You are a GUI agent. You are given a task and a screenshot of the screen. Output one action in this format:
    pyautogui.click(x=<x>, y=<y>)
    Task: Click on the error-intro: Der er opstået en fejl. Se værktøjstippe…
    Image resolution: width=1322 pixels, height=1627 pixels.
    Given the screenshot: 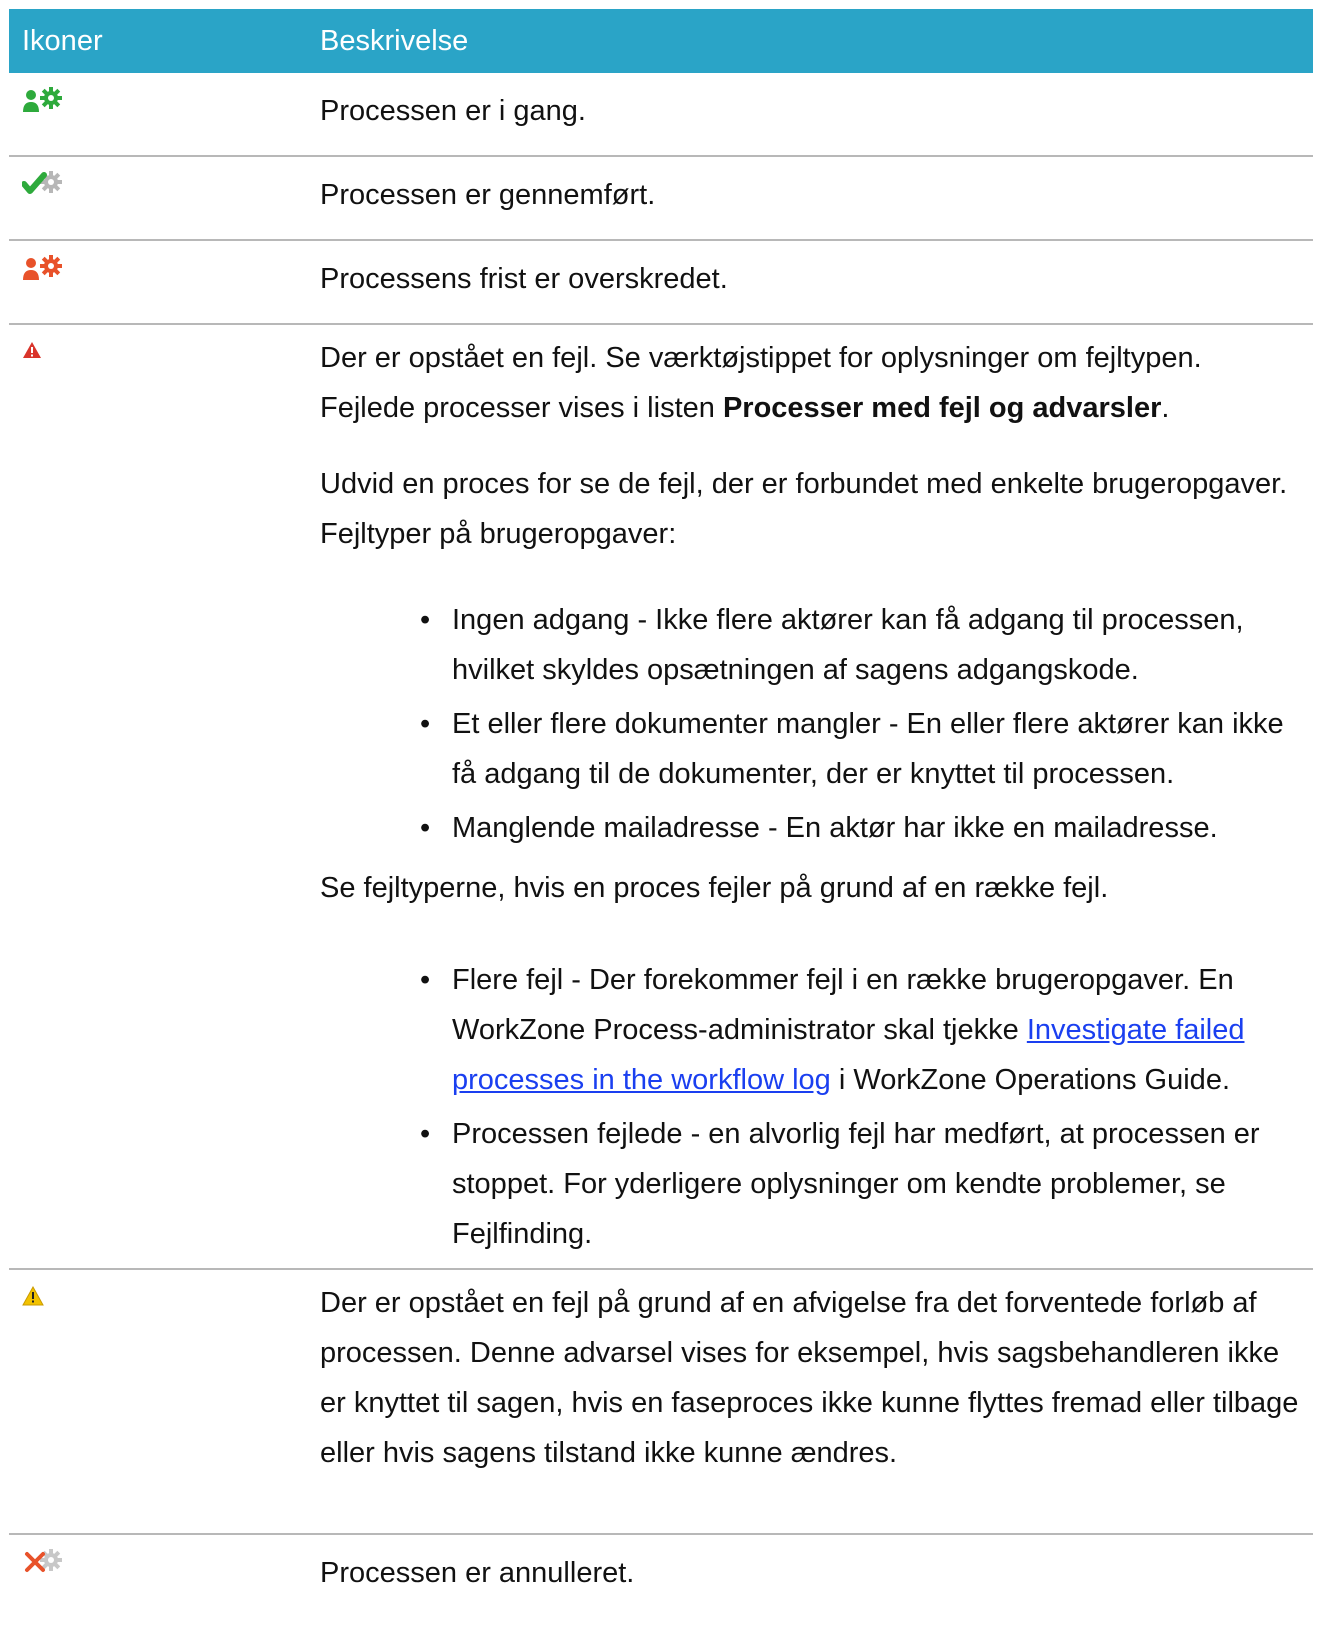 What is the action you would take?
    pyautogui.click(x=761, y=383)
    